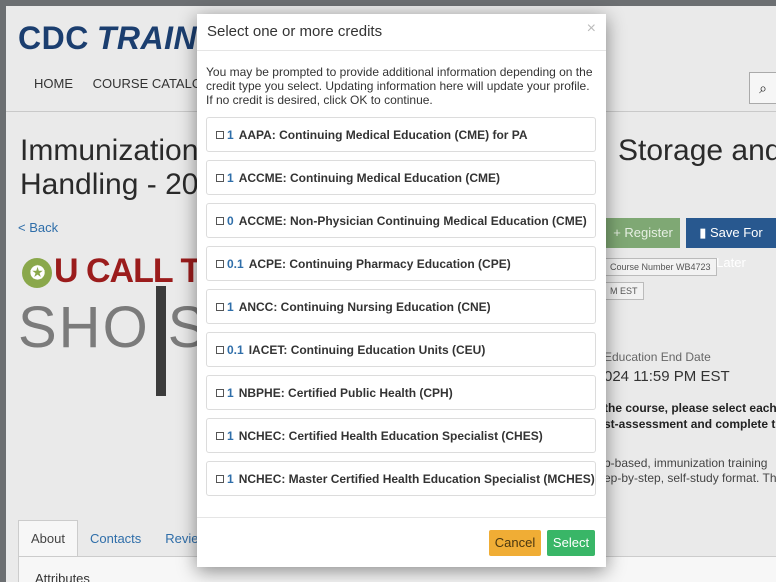 Image resolution: width=776 pixels, height=582 pixels. What do you see at coordinates (152, 83) in the screenshot?
I see `nav-course-catalog: COURSE CATALOG` at bounding box center [152, 83].